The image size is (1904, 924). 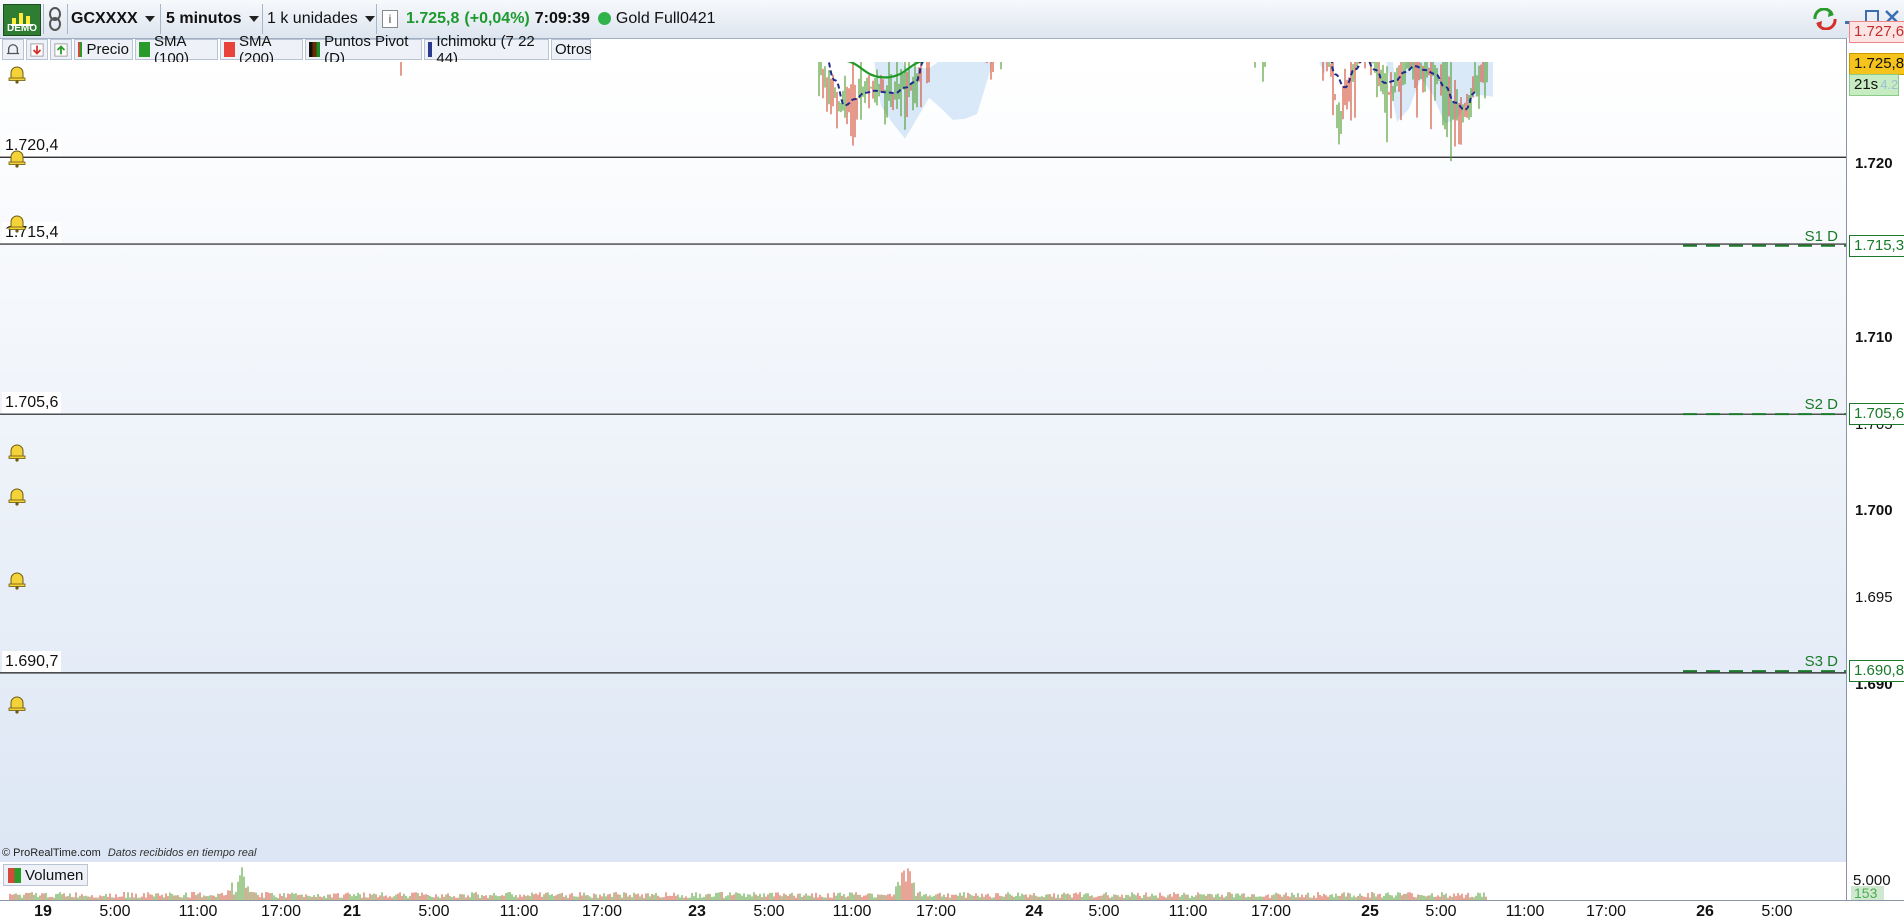 I want to click on bar-countdown: 21s 4.2, so click(x=1874, y=84).